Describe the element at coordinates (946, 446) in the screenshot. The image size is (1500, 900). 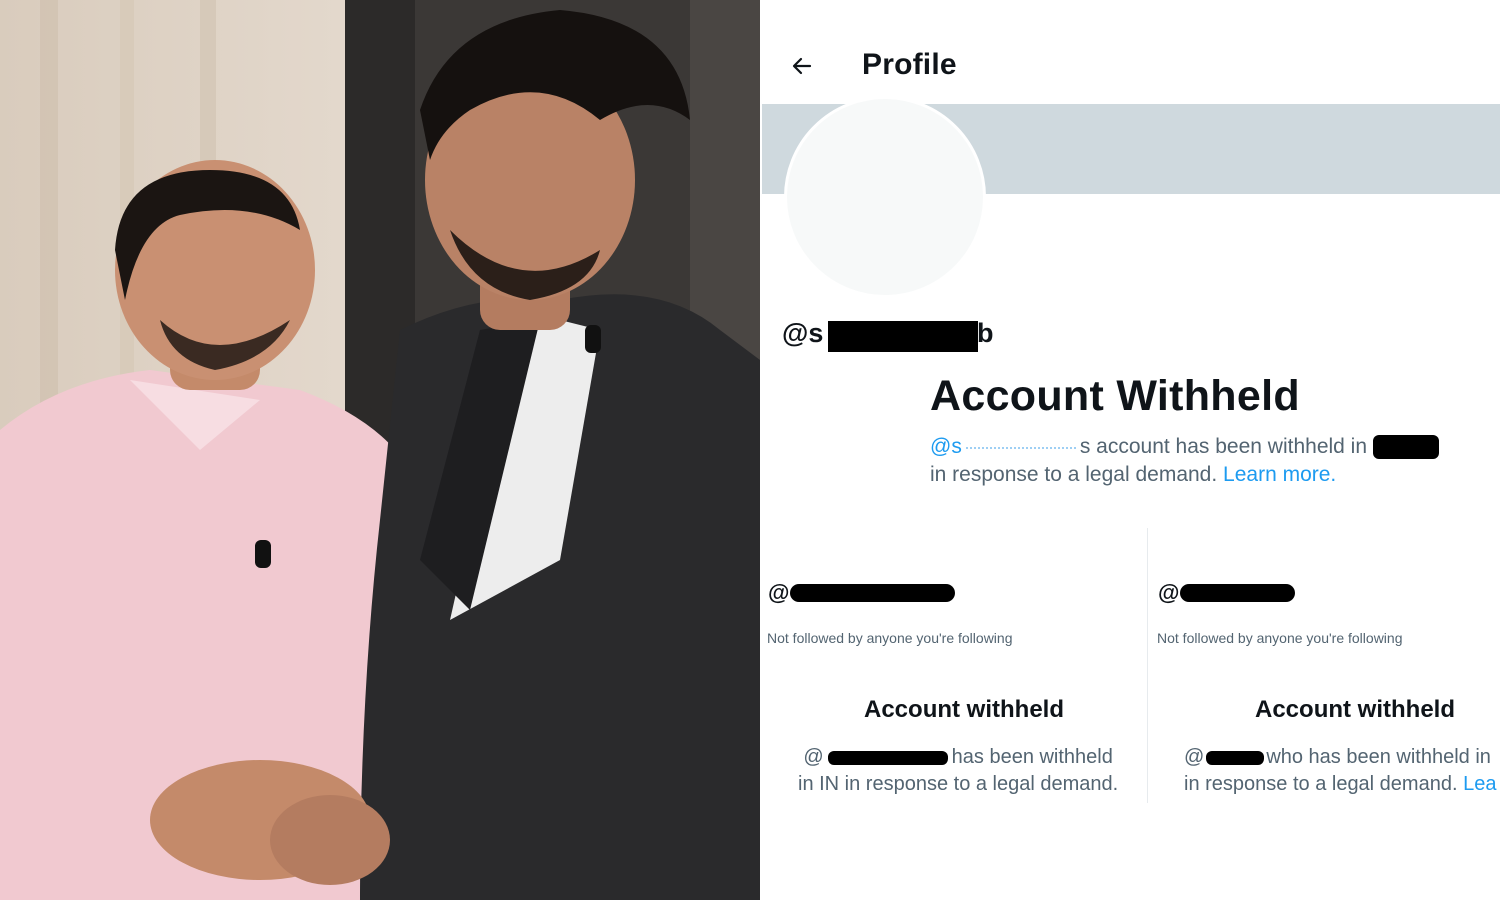
I see `withheld-mention: @s` at that location.